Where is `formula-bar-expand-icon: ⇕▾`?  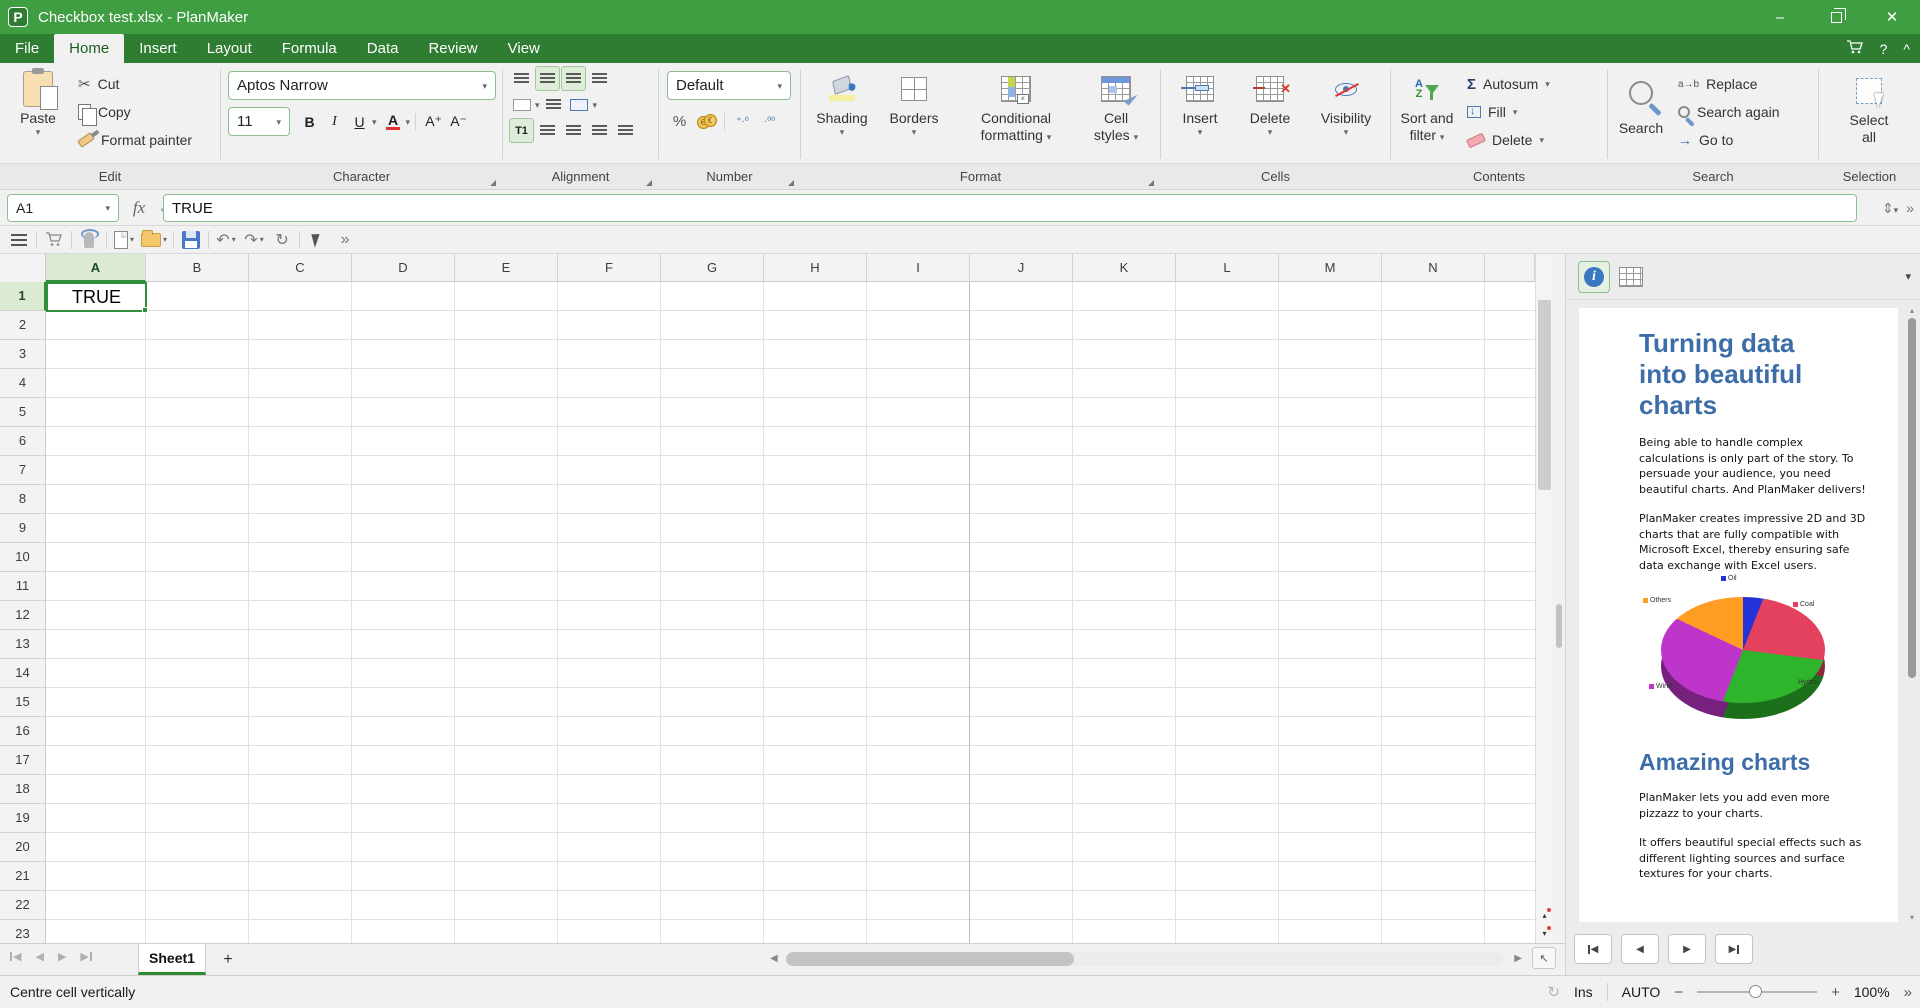
formula-bar-expand-icon: ⇕▾ is located at coordinates (1890, 208).